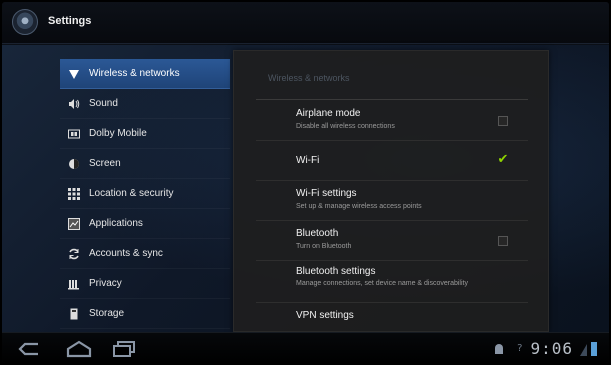 Image resolution: width=611 pixels, height=365 pixels. What do you see at coordinates (551, 348) in the screenshot?
I see `status-clock: 9:06` at bounding box center [551, 348].